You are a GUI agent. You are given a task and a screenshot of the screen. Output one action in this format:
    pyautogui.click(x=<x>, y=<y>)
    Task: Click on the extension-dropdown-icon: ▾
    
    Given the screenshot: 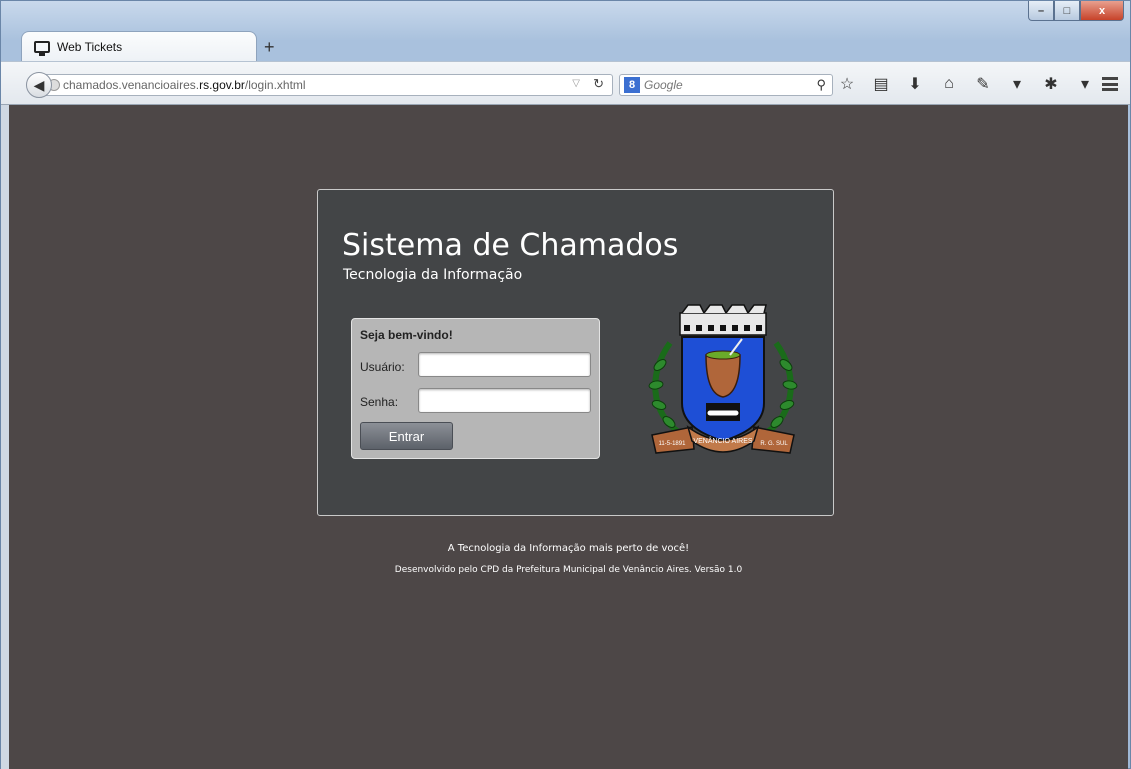 What is the action you would take?
    pyautogui.click(x=1085, y=84)
    